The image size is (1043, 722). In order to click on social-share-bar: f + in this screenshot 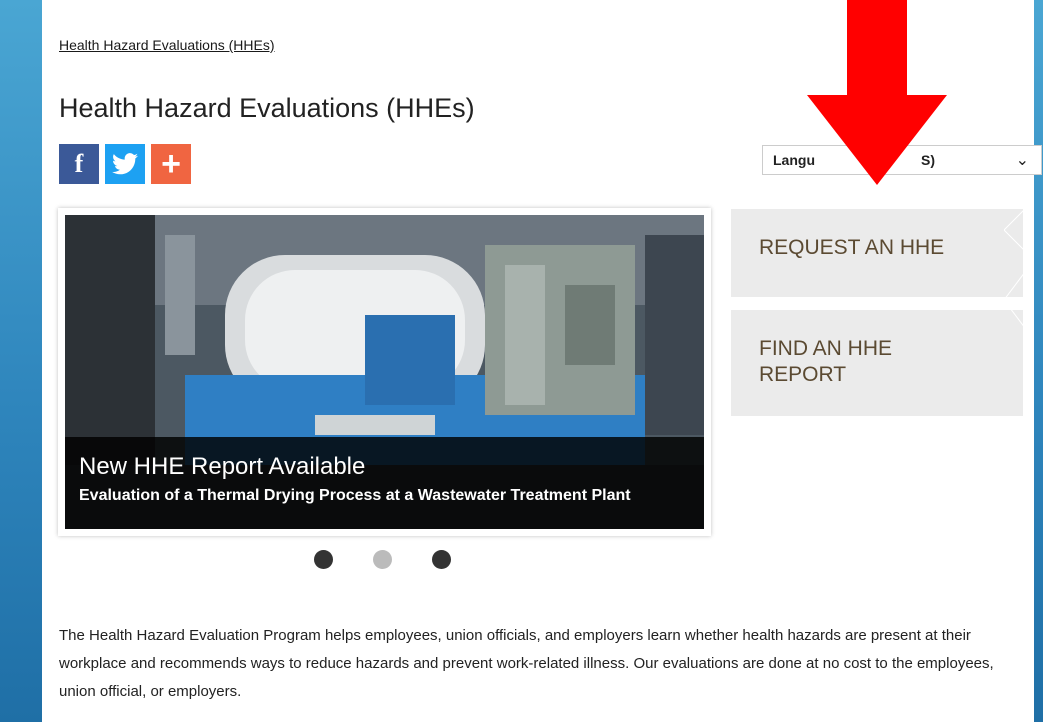, I will do `click(125, 164)`.